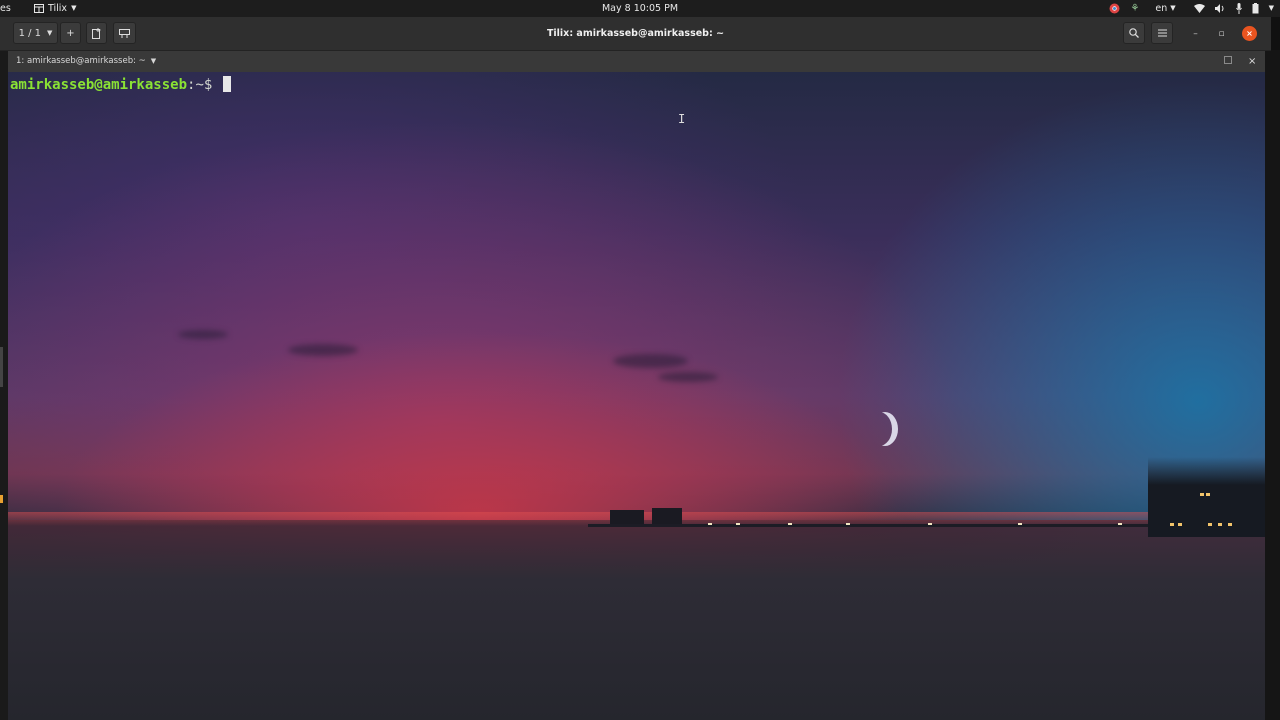 The height and width of the screenshot is (720, 1280). I want to click on town-image, so click(1206, 497).